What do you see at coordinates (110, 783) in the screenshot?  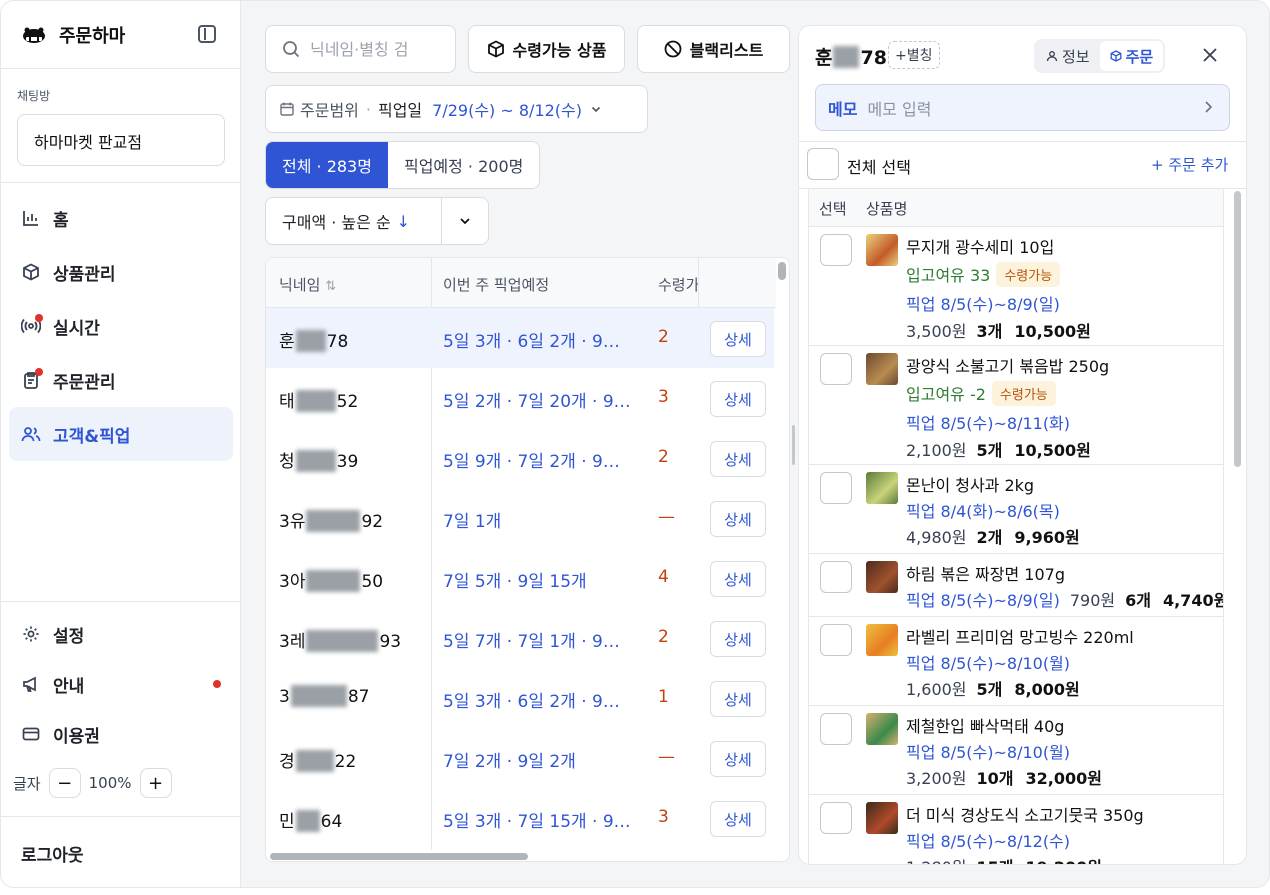 I see `font-size-value: 100%` at bounding box center [110, 783].